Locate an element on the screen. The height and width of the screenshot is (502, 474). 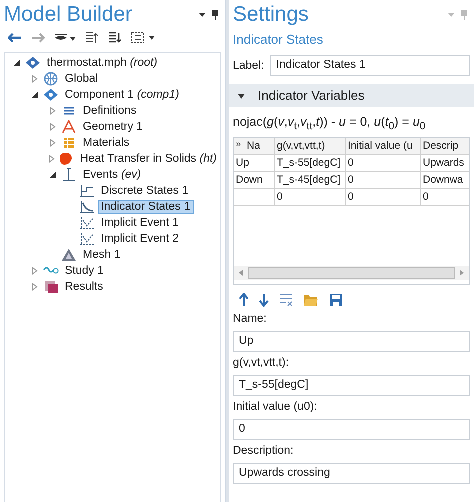
label-caption: Label: is located at coordinates (248, 66).